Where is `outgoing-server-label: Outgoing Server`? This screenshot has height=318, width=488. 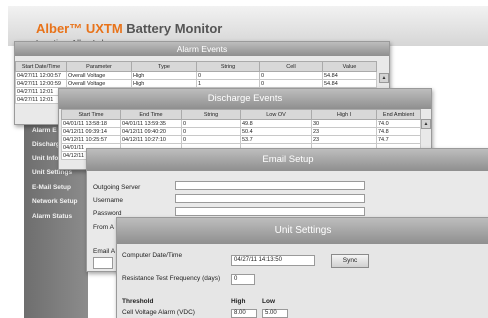 outgoing-server-label: Outgoing Server is located at coordinates (117, 187).